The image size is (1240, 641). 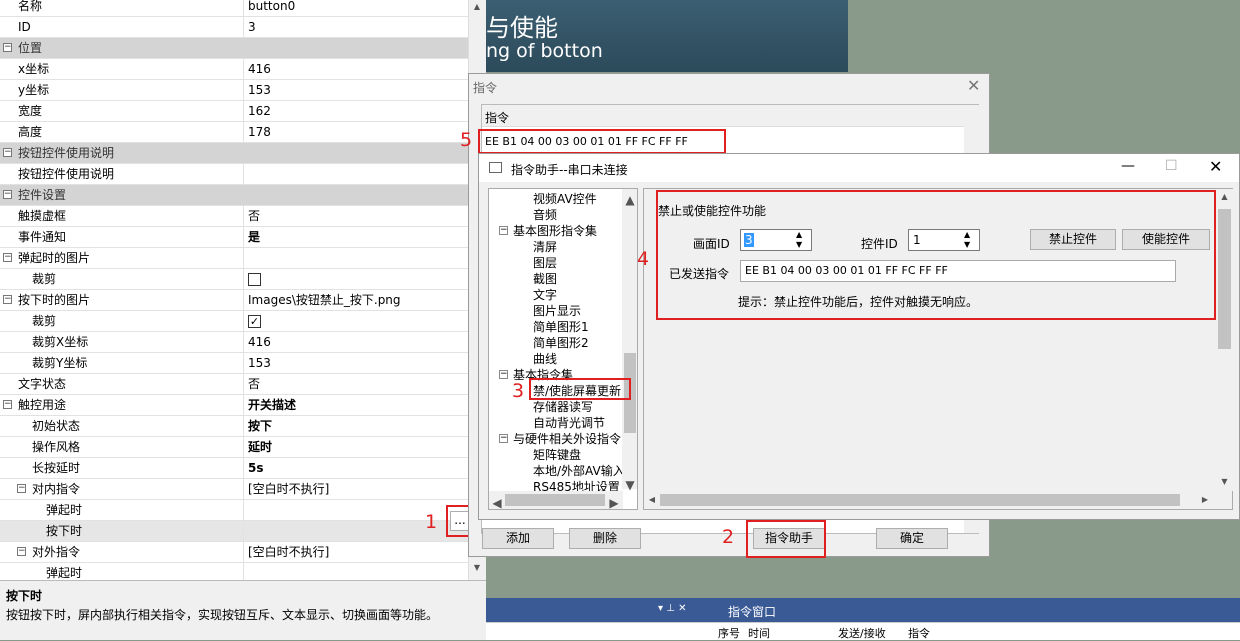 I want to click on tree-item: 与硬件相关外设指令, so click(x=567, y=439).